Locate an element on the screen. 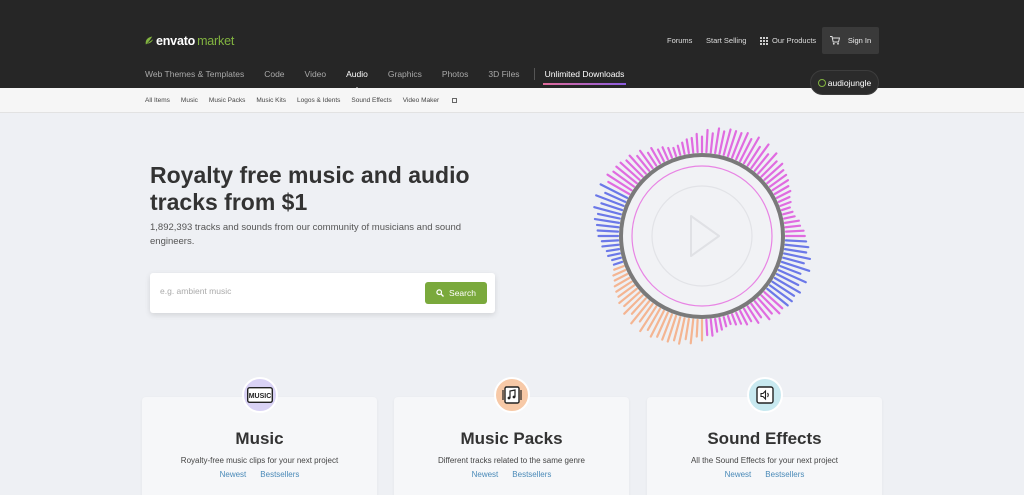 The height and width of the screenshot is (495, 1024). envato-market-logo: envato market is located at coordinates (189, 41).